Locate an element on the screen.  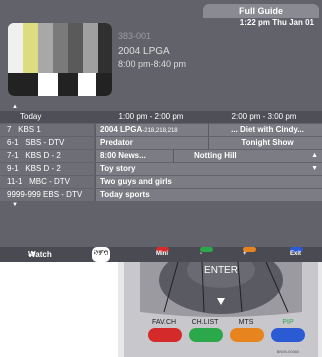
red-button is located at coordinates (165, 335).